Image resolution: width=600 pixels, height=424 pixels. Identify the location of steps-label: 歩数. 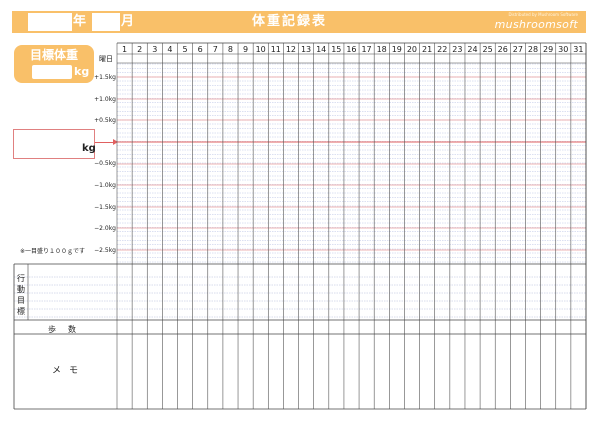
(68, 329).